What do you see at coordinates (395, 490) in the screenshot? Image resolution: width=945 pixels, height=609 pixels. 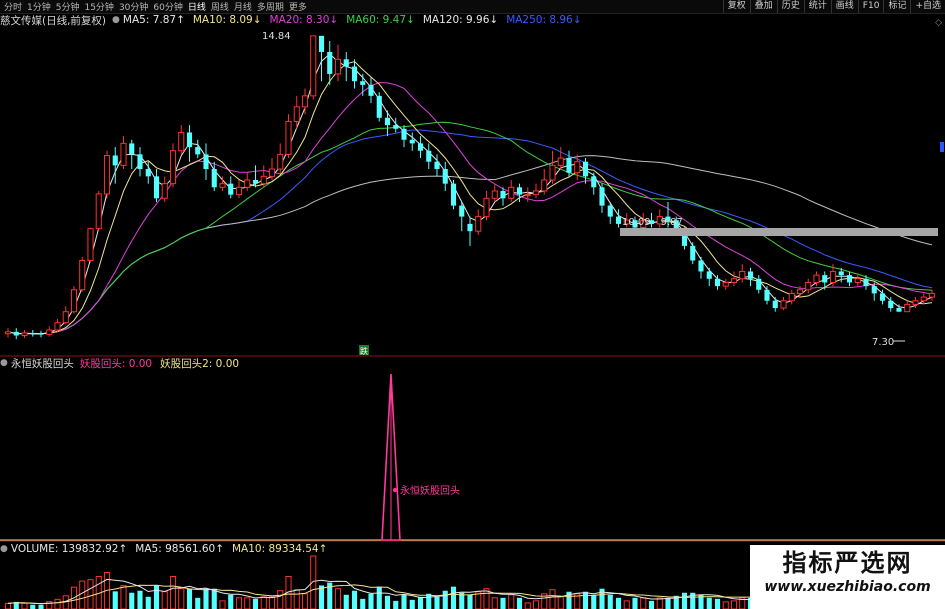 I see `signal-dot` at bounding box center [395, 490].